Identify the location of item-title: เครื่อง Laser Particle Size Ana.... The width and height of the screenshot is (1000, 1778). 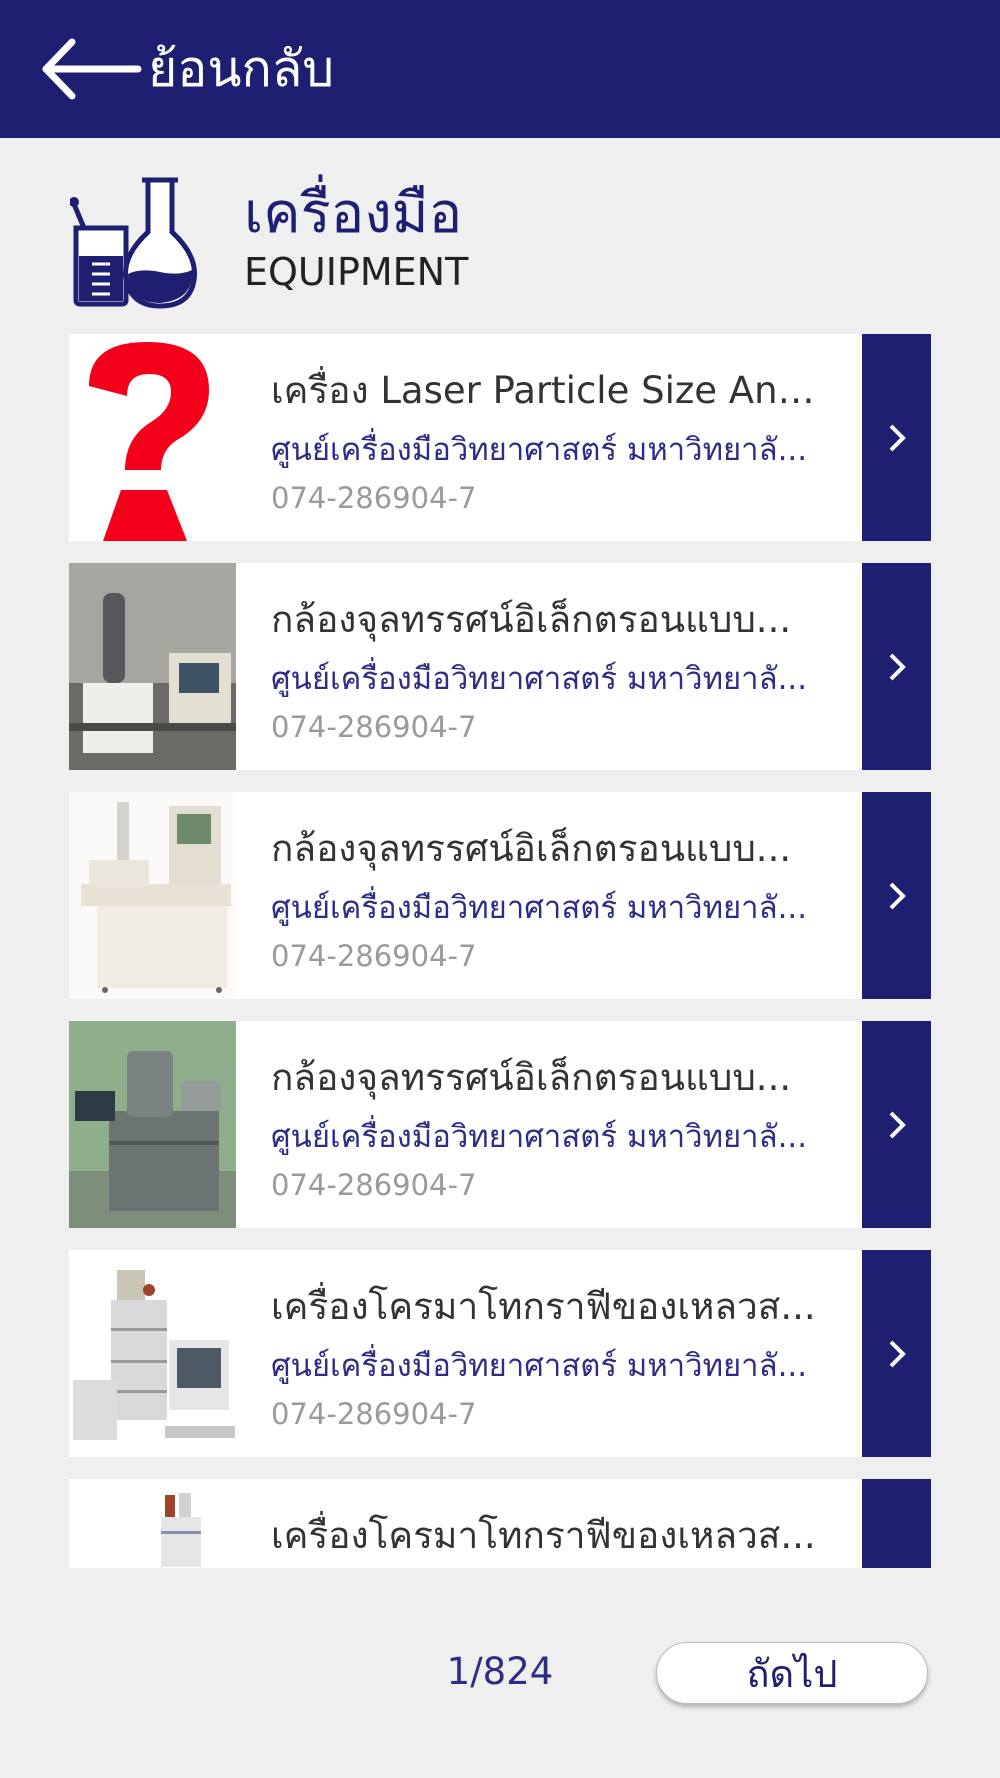
(551, 390).